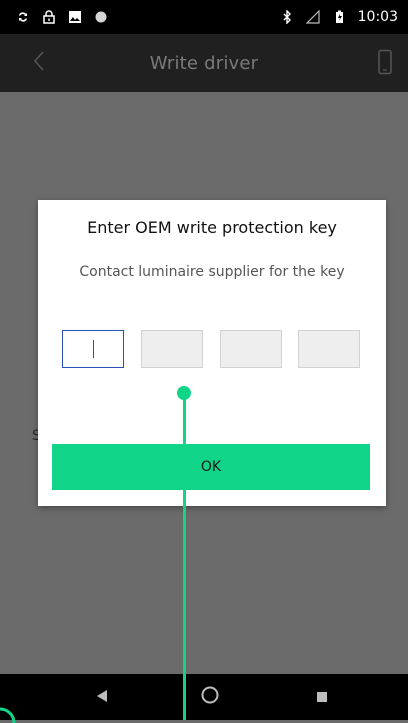 This screenshot has width=408, height=723. What do you see at coordinates (8, 715) in the screenshot?
I see `annotation-corner-arc` at bounding box center [8, 715].